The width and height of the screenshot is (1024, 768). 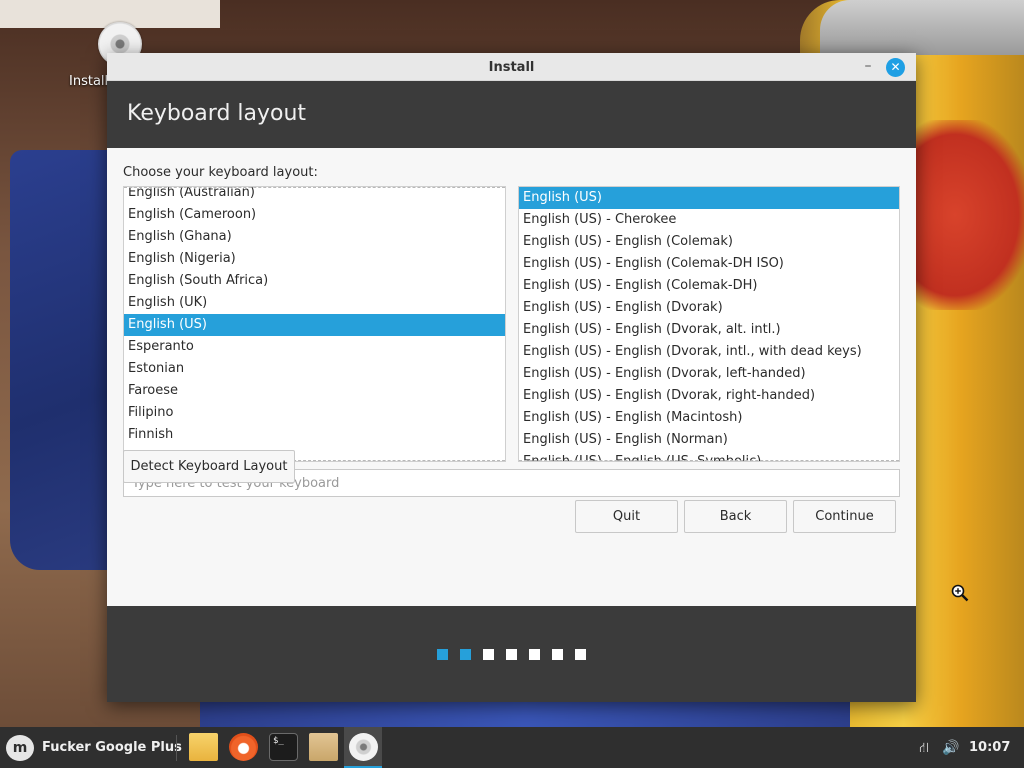 I want to click on install-disc-icon, so click(x=363, y=747).